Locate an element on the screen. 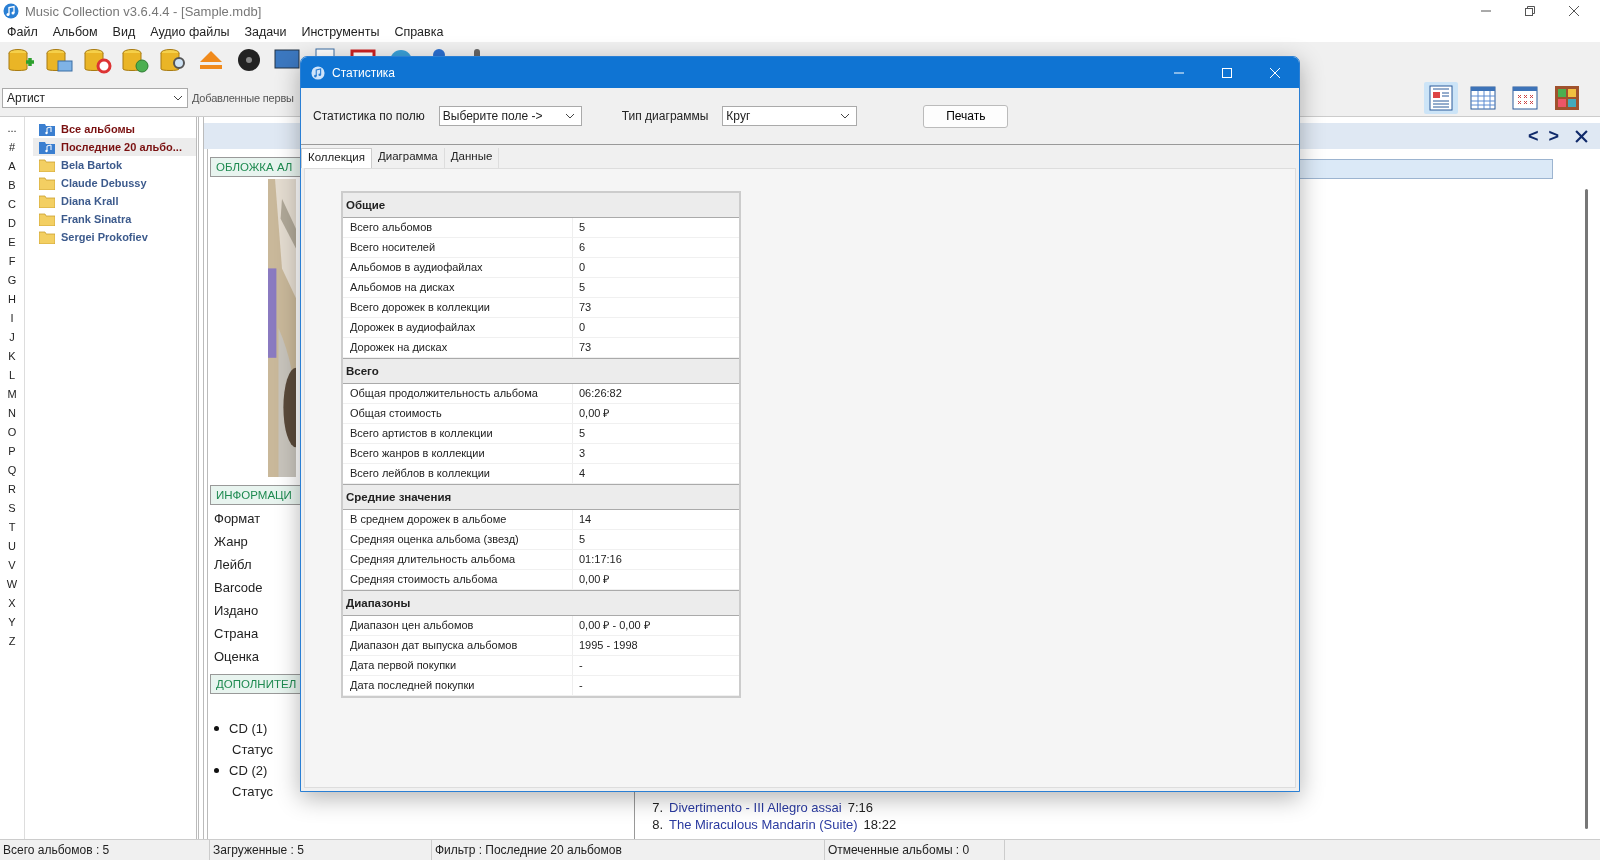 The image size is (1600, 860). table-cell-text: 73 is located at coordinates (585, 347).